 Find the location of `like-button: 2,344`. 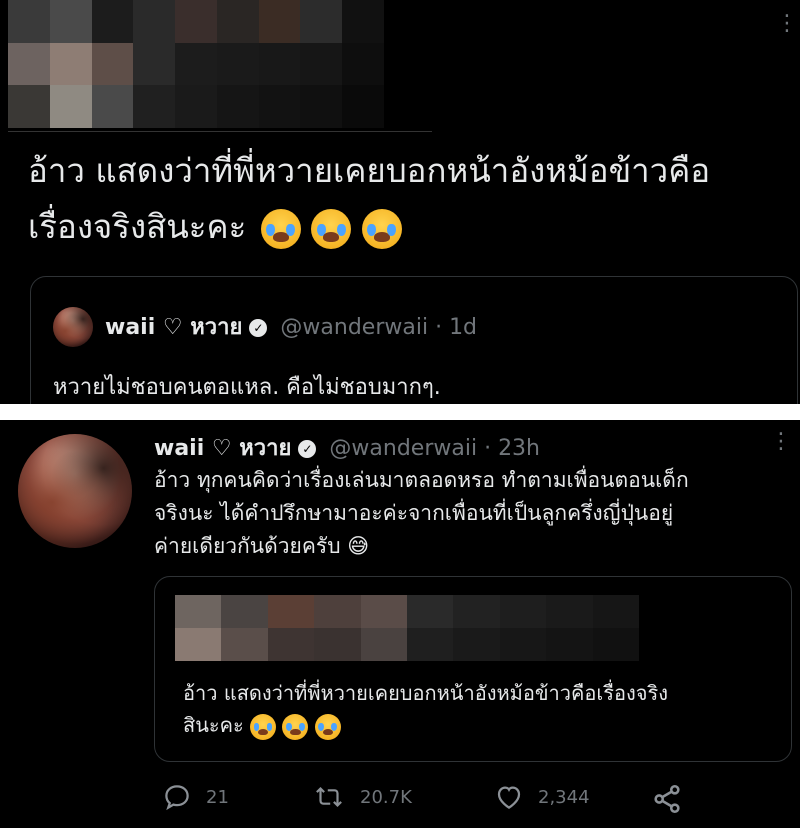

like-button: 2,344 is located at coordinates (542, 797).